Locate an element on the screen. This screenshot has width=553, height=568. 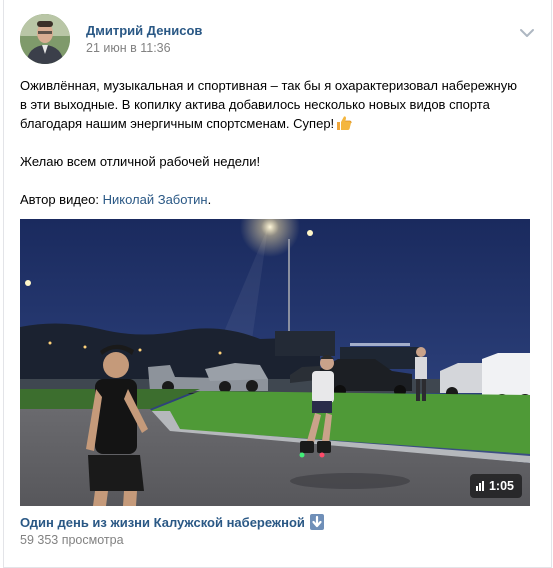
video-views: 59 353 просмотра is located at coordinates (72, 540).